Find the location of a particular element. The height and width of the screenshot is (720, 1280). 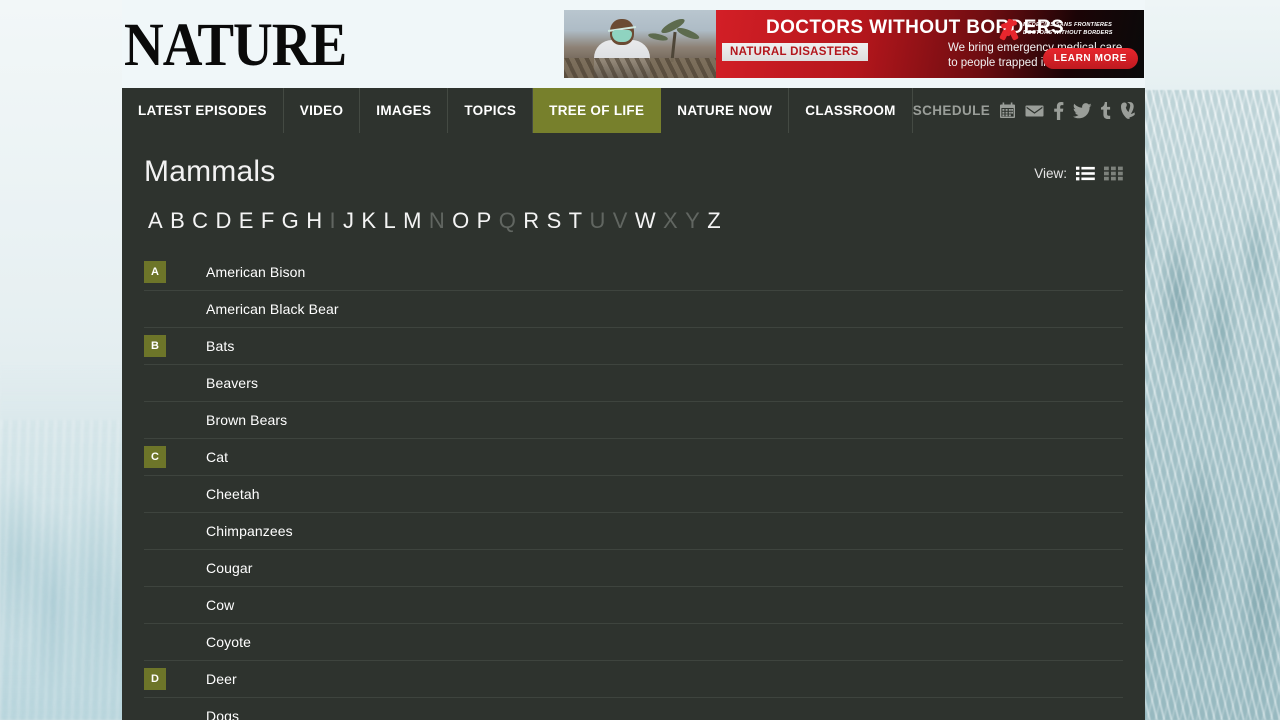

alpha-filter-a: A is located at coordinates (155, 221).